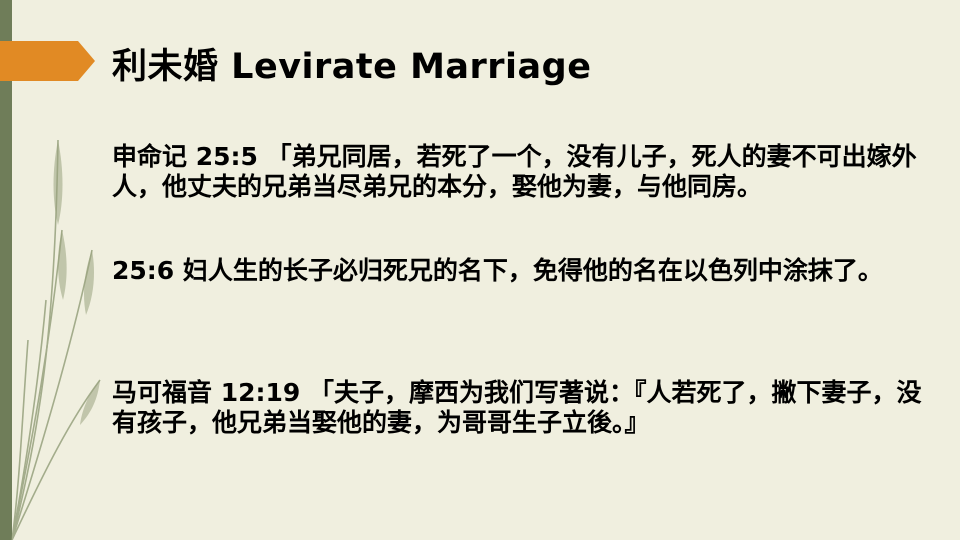 This screenshot has height=540, width=960. Describe the element at coordinates (56, 339) in the screenshot. I see `leaf-lines-decoration` at that location.